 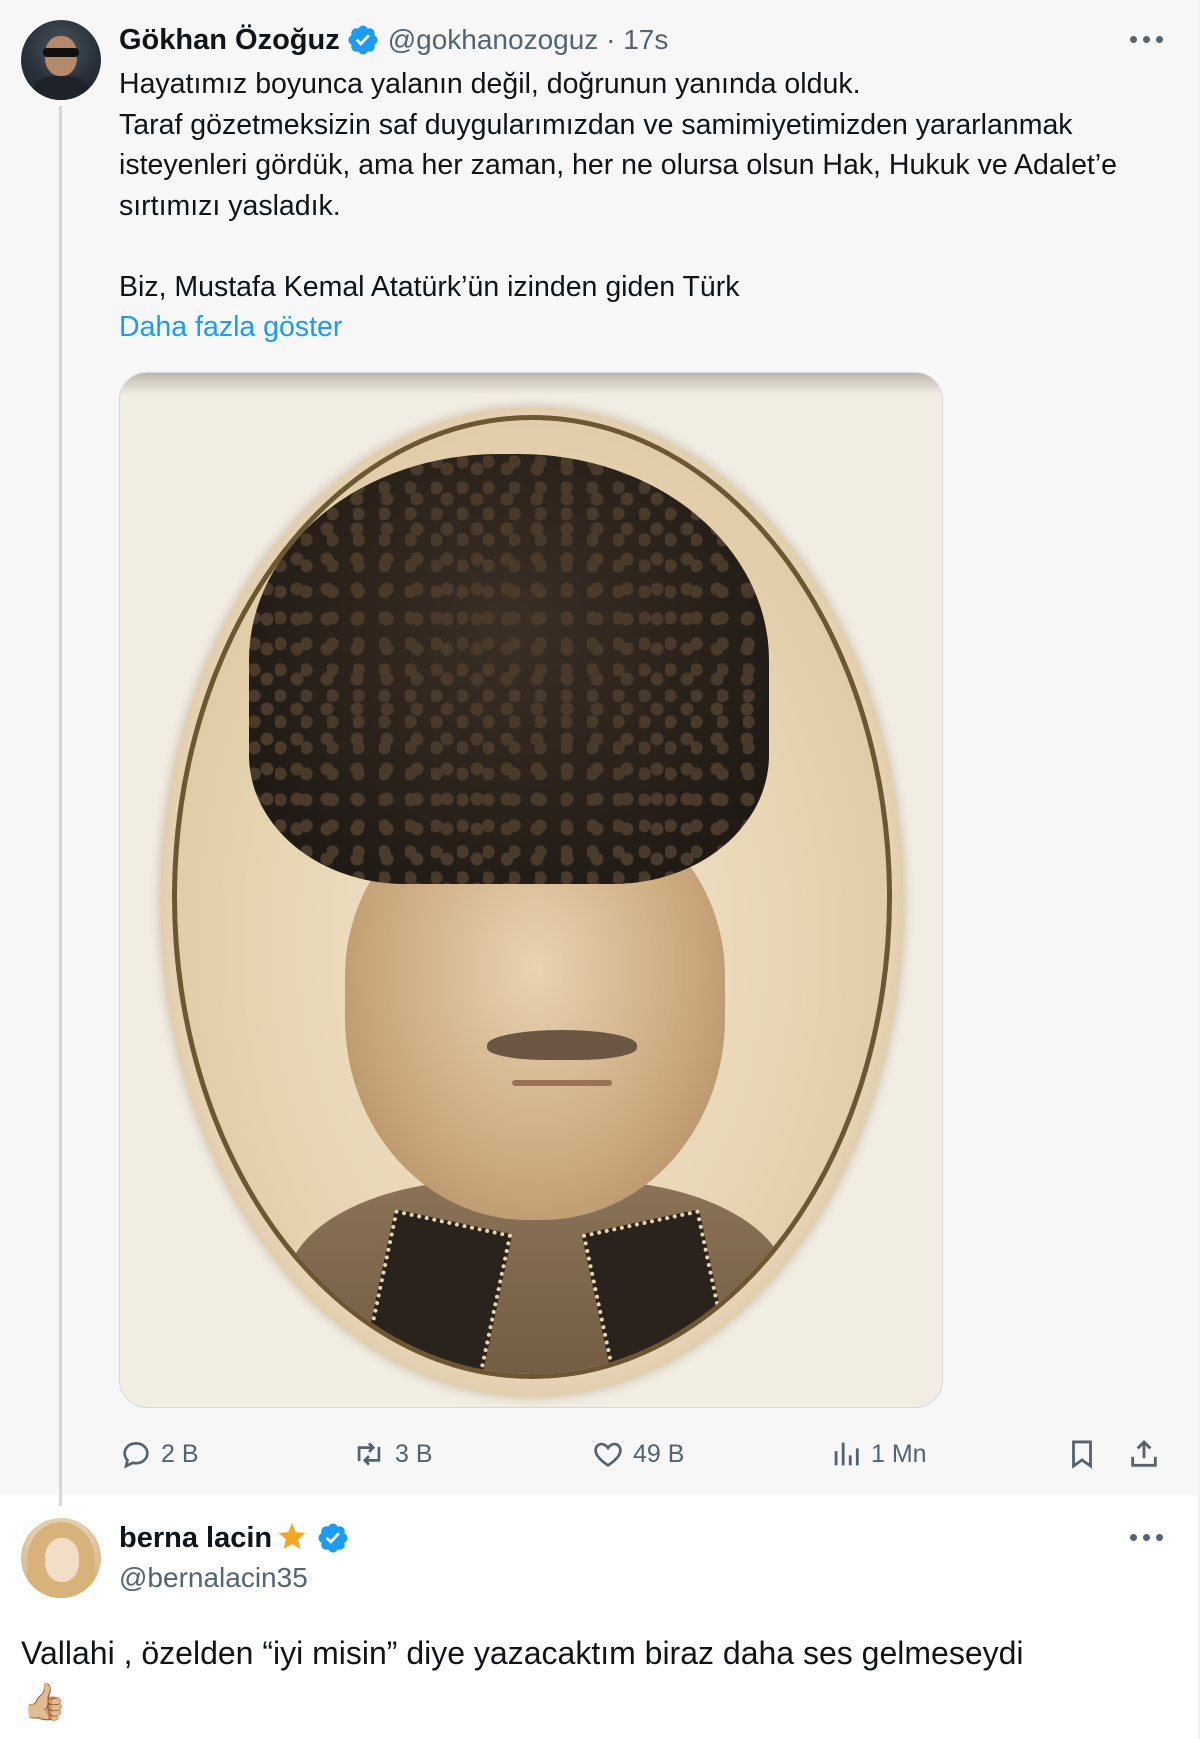 I want to click on retweet-count: 3 B, so click(x=414, y=1453).